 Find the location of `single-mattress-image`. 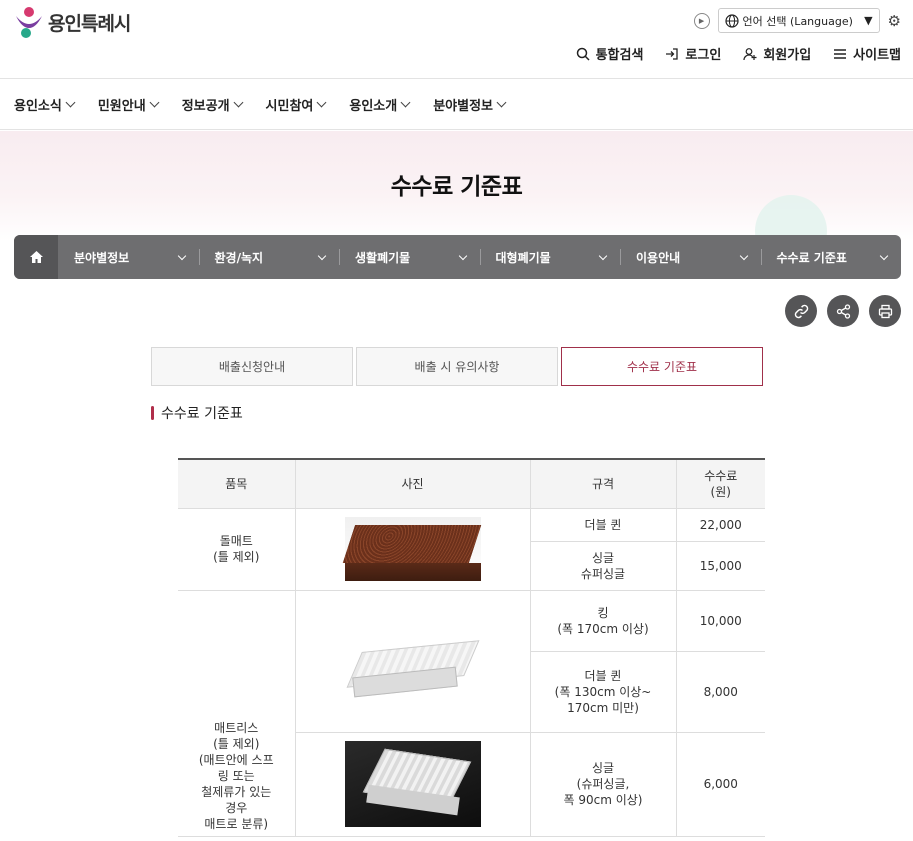

single-mattress-image is located at coordinates (412, 784).